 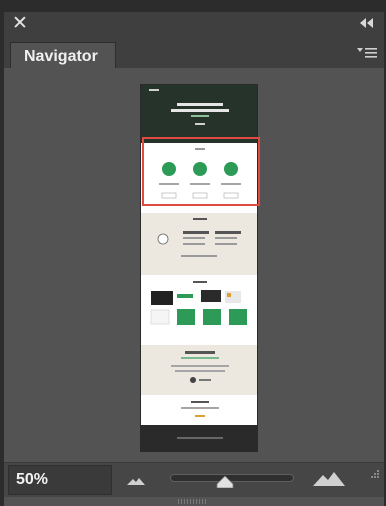 What do you see at coordinates (201, 171) in the screenshot?
I see `view-area-rectangle` at bounding box center [201, 171].